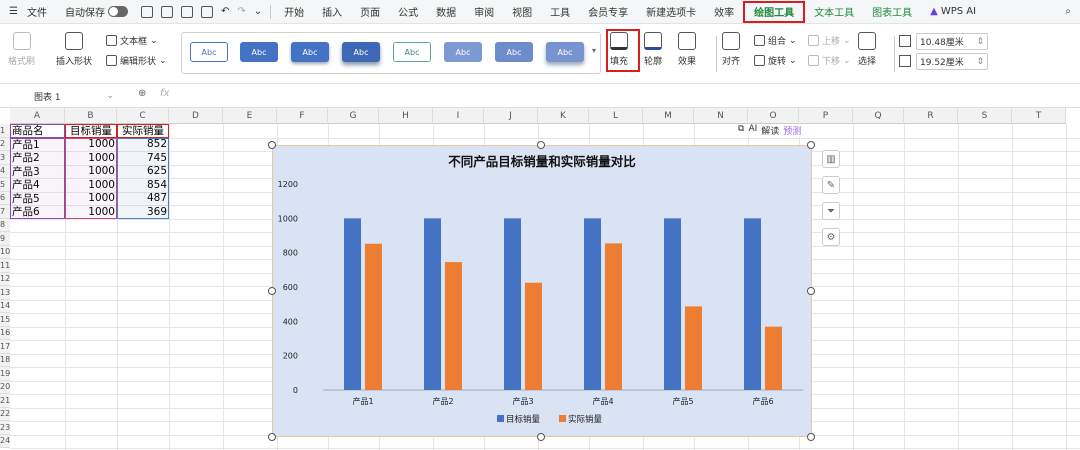 The height and width of the screenshot is (450, 1080). What do you see at coordinates (831, 211) in the screenshot?
I see `chart-filter-icon: ⏷` at bounding box center [831, 211].